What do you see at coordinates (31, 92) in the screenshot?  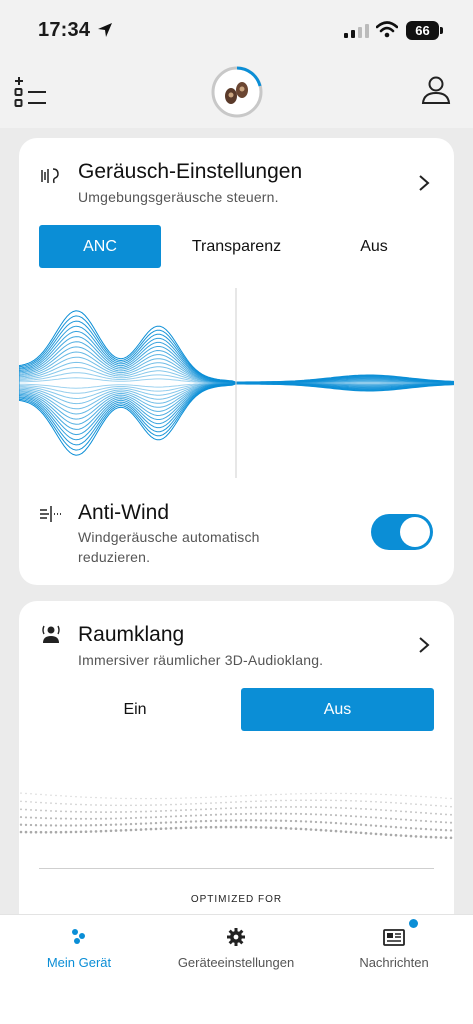 I see `add-list-icon` at bounding box center [31, 92].